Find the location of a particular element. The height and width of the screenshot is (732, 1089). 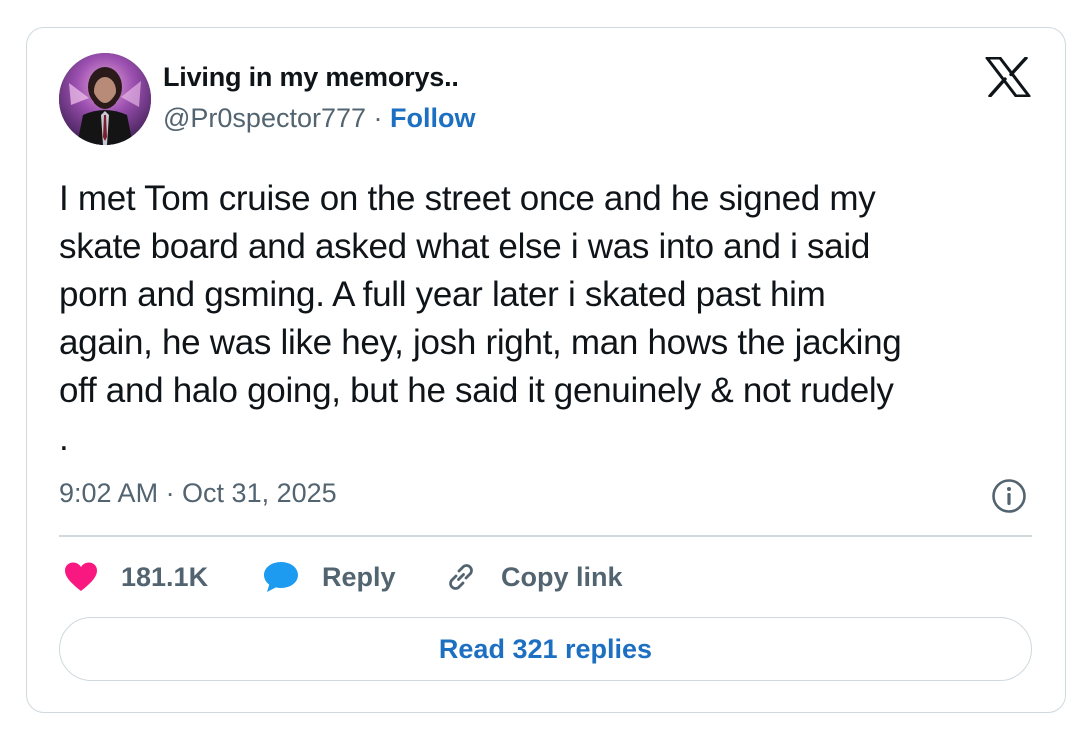

like-count: 181.1K is located at coordinates (165, 576).